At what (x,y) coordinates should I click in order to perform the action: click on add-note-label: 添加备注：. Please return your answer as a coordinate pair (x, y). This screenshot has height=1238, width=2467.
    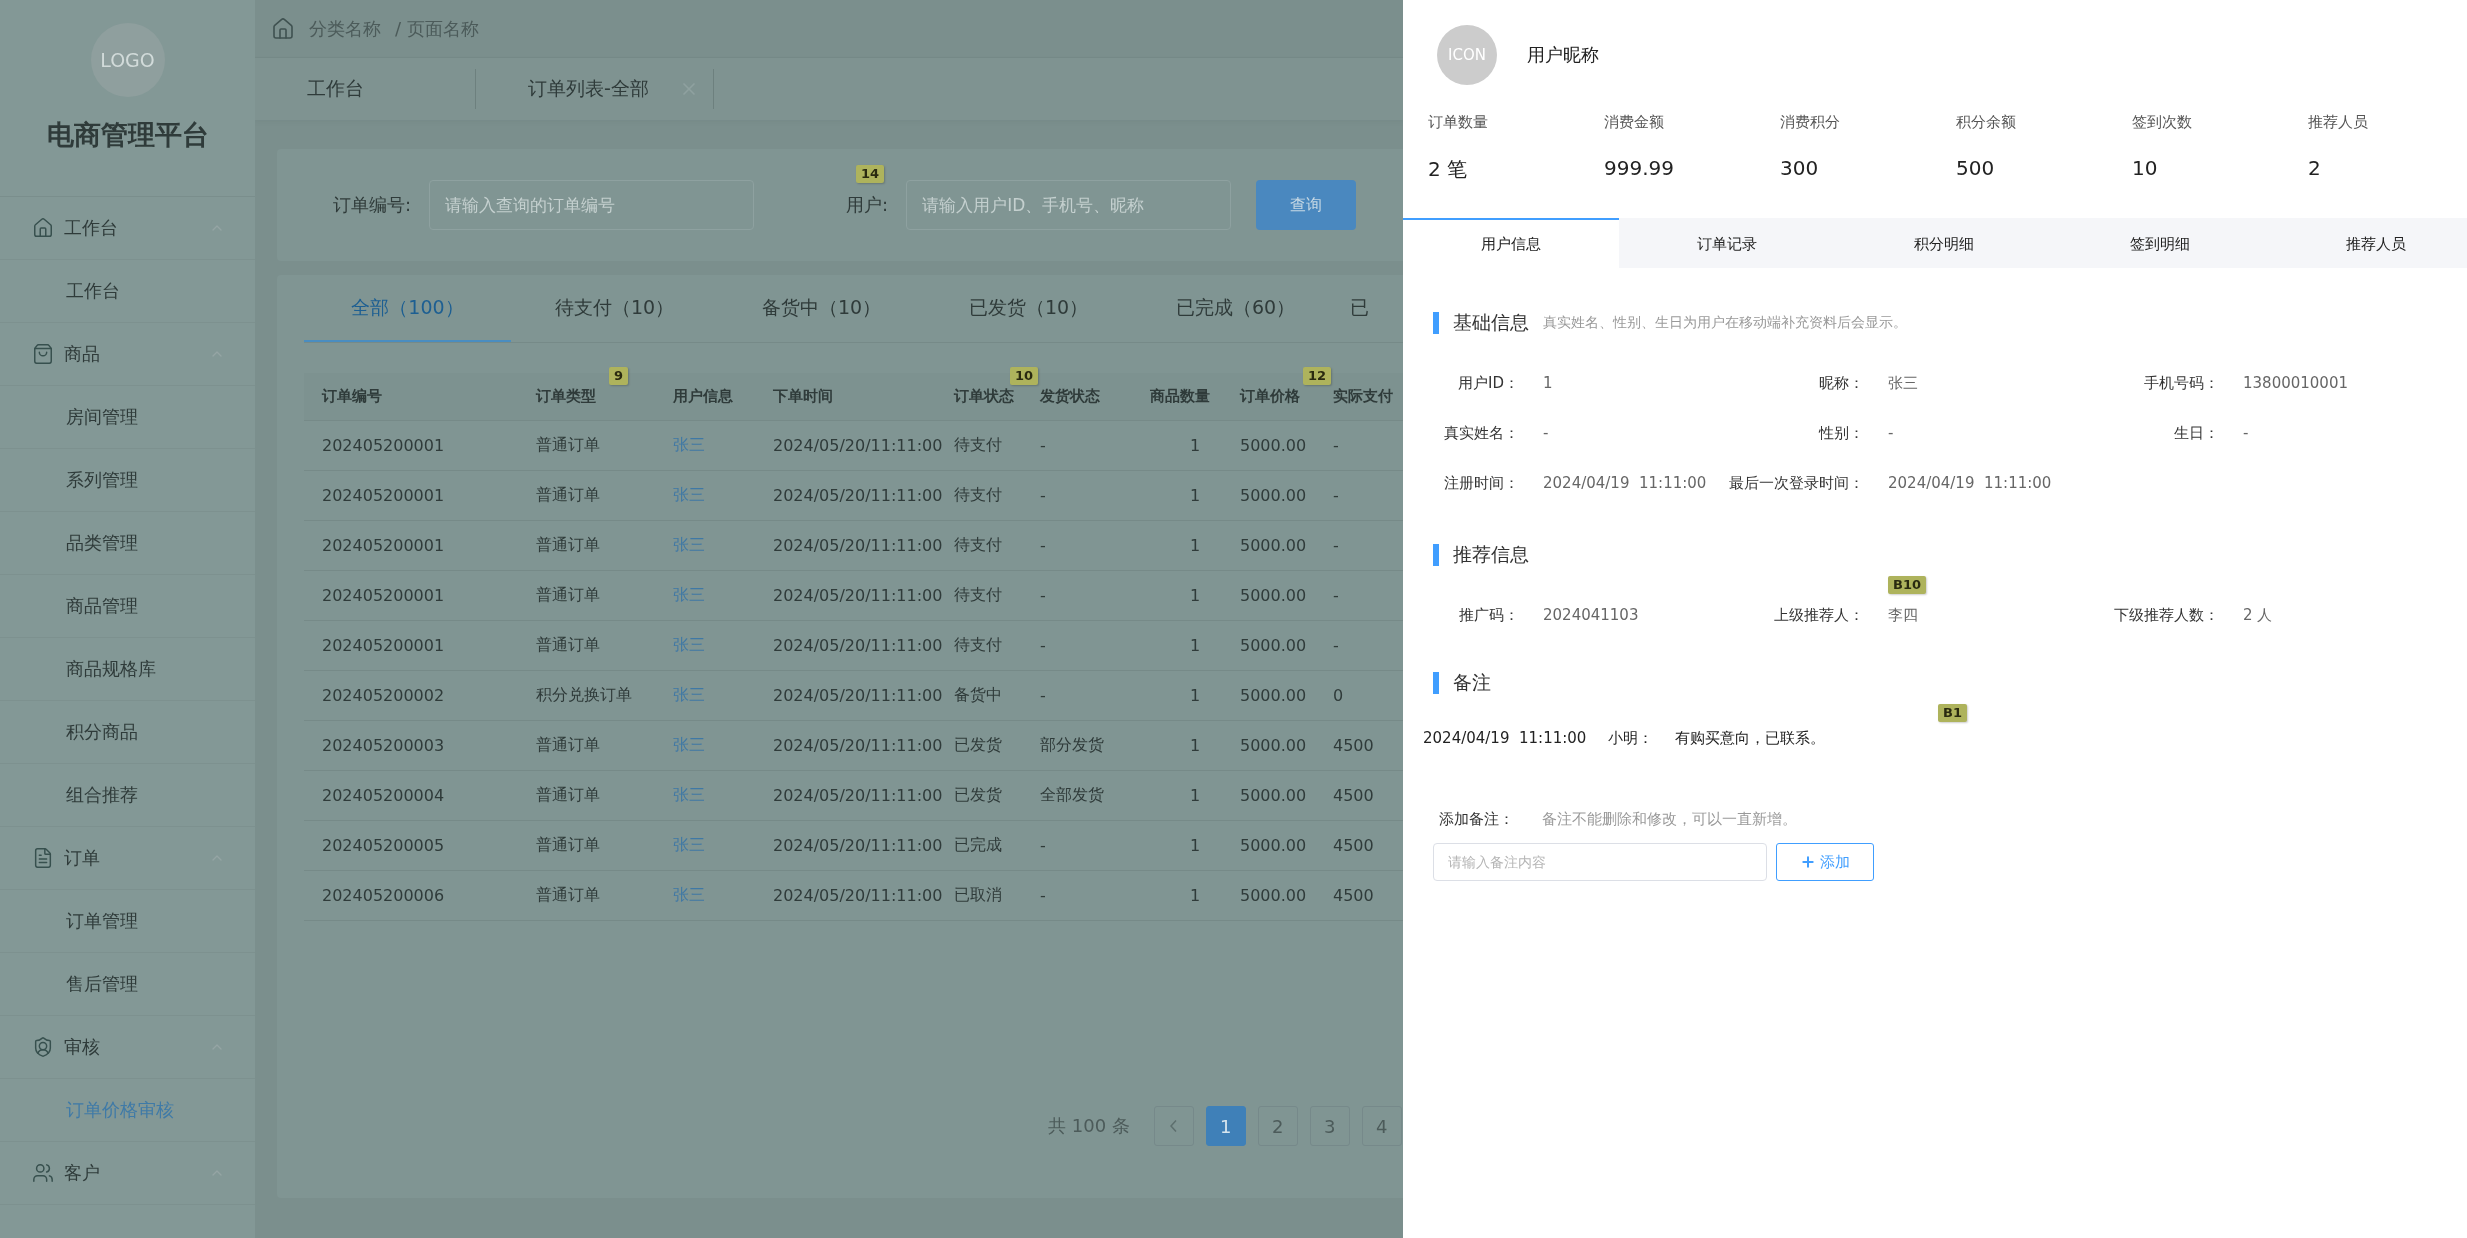
    Looking at the image, I should click on (1476, 819).